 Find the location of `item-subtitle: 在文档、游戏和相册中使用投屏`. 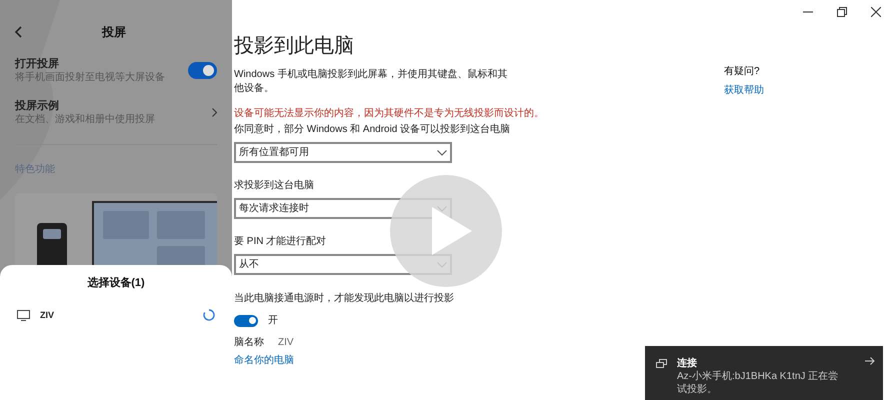

item-subtitle: 在文档、游戏和相册中使用投屏 is located at coordinates (85, 119).